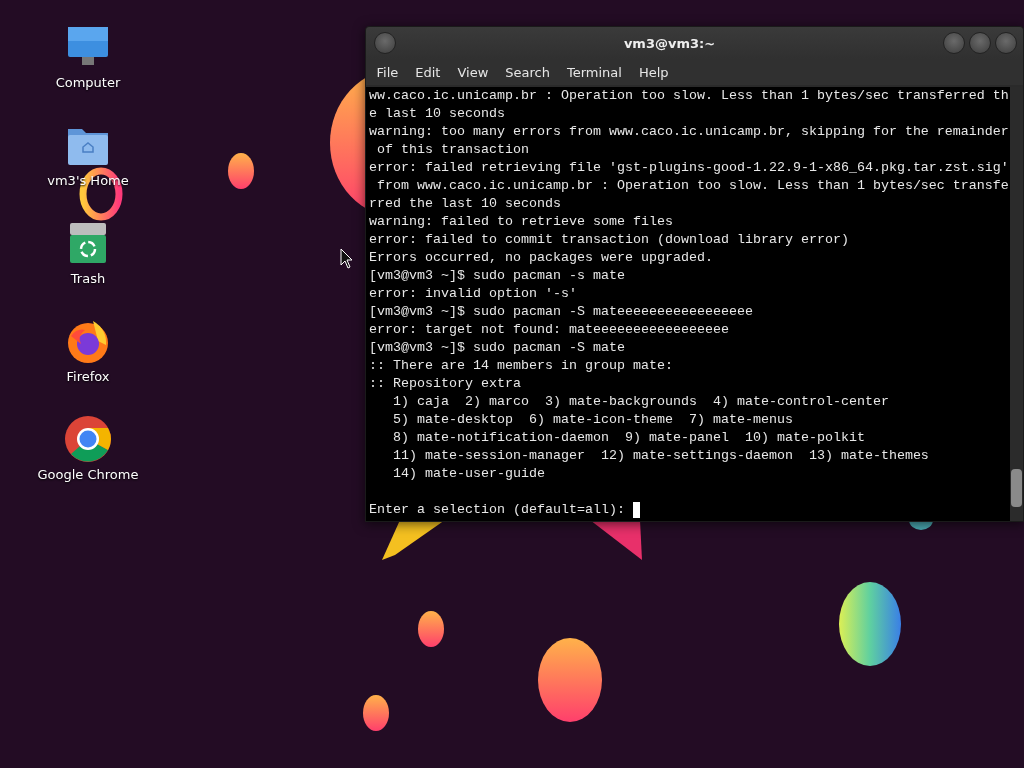  What do you see at coordinates (497, 276) in the screenshot?
I see `terminal-line: [vm3@vm3 ~]$ sudo pacman -s mate` at bounding box center [497, 276].